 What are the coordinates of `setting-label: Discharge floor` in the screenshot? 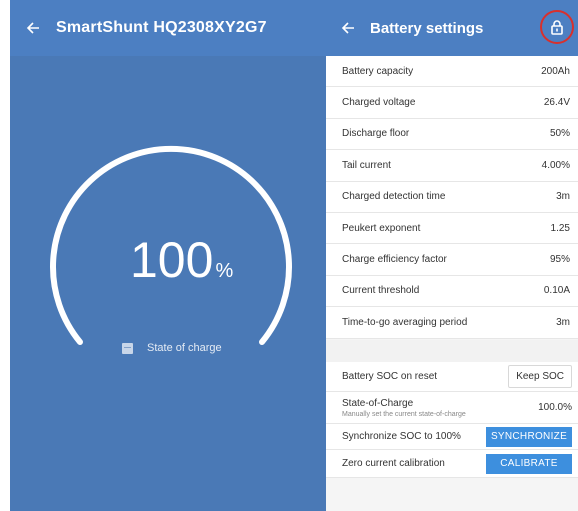 It's located at (376, 134).